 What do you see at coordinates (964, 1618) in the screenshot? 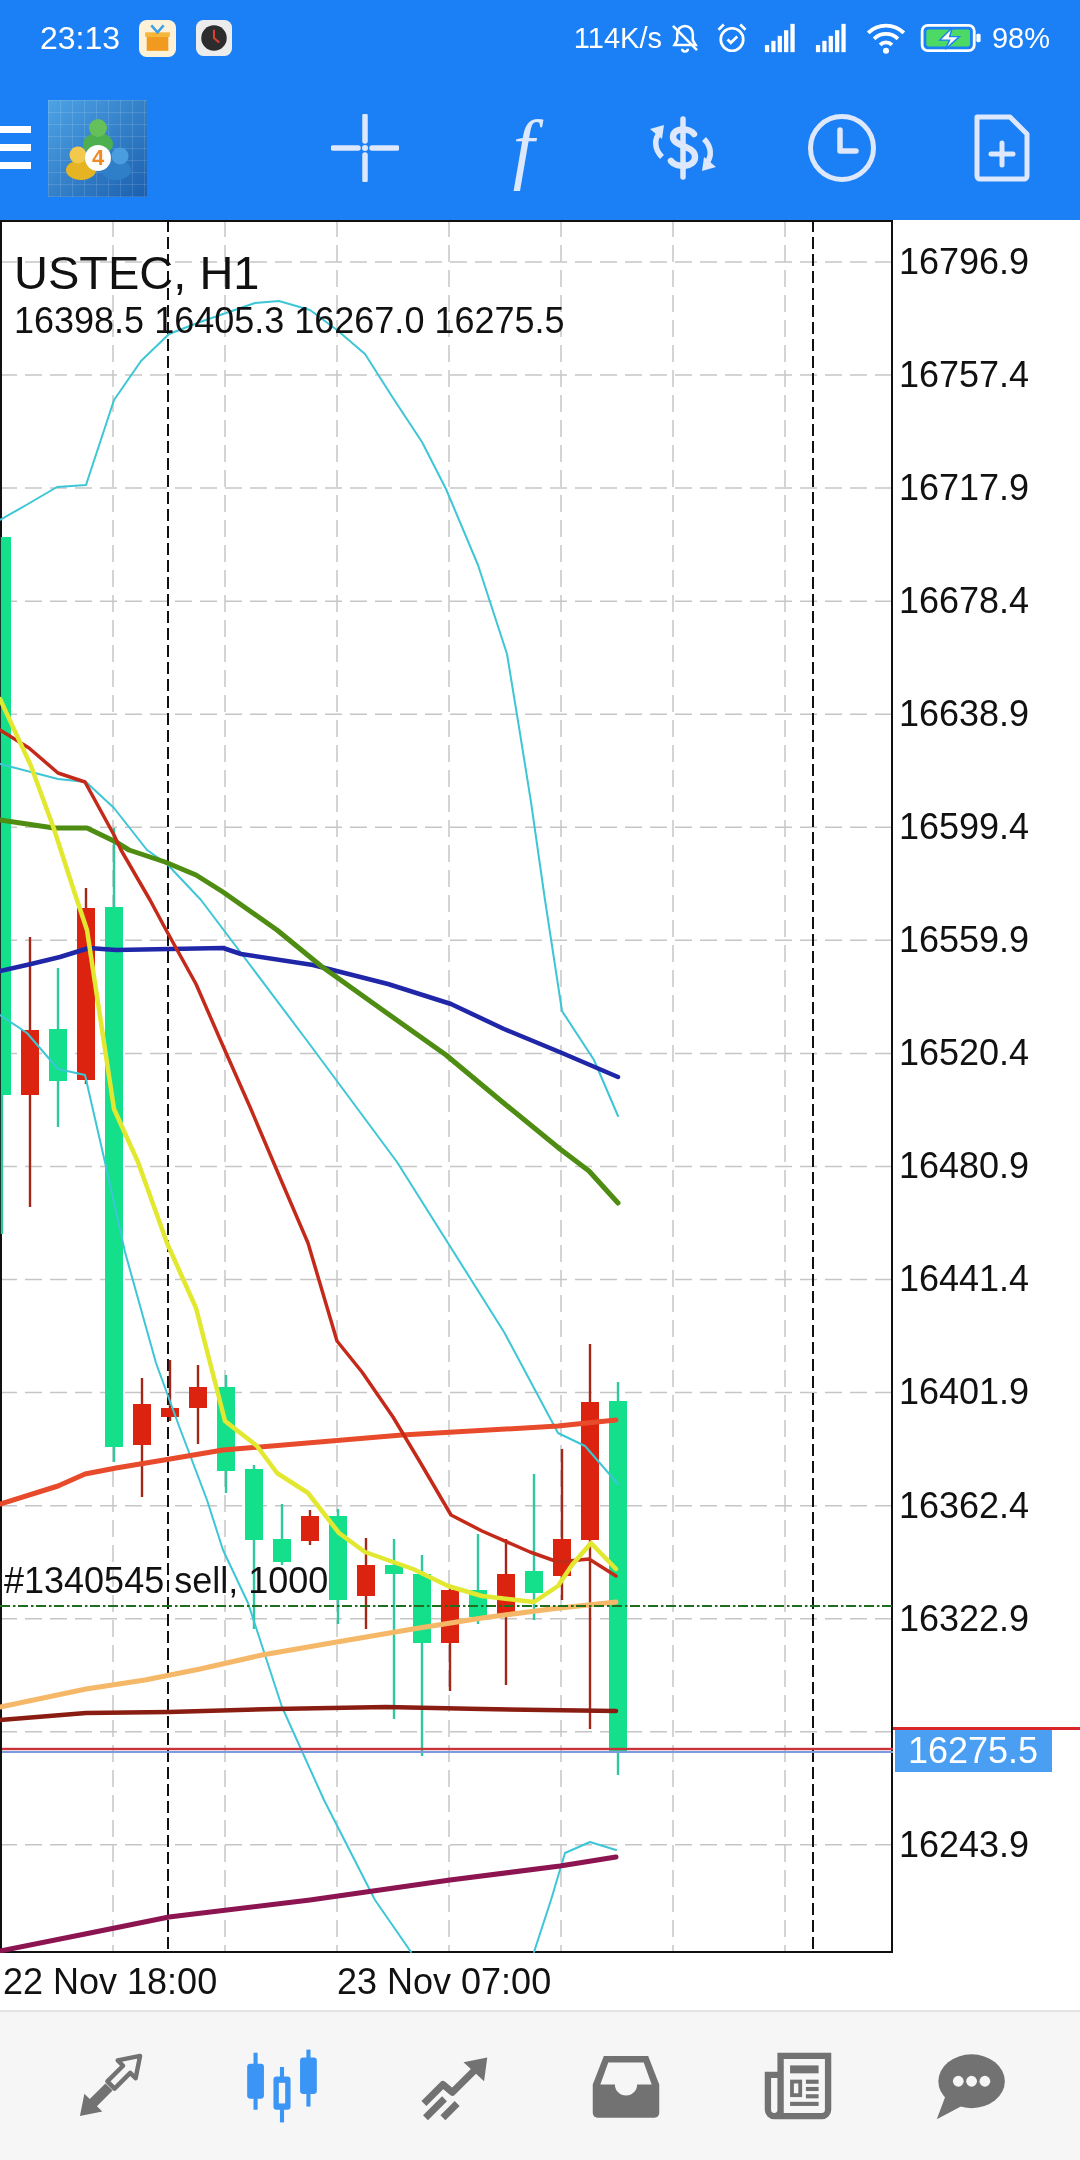
I see `price-label: 16322.9` at bounding box center [964, 1618].